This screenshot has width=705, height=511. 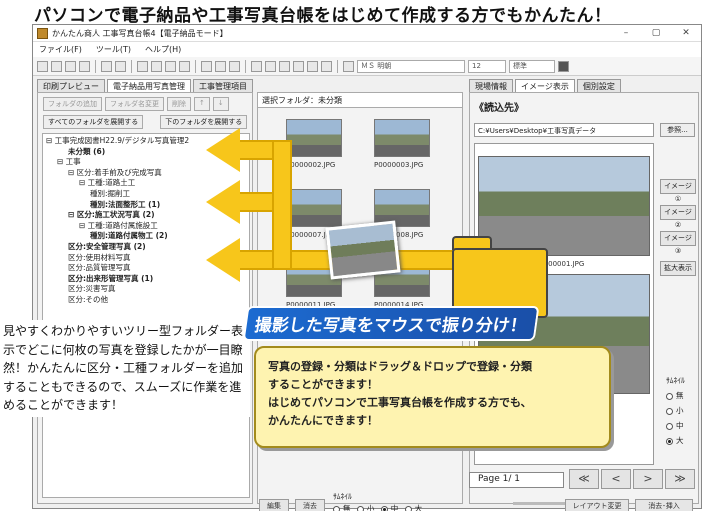 I want to click on image-1-button: イメージ①, so click(x=678, y=191).